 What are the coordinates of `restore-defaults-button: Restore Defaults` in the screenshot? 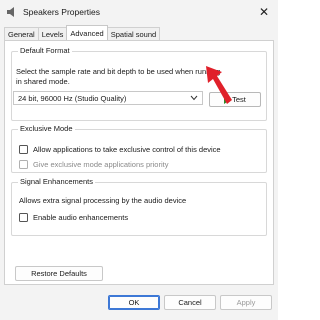 It's located at (59, 273).